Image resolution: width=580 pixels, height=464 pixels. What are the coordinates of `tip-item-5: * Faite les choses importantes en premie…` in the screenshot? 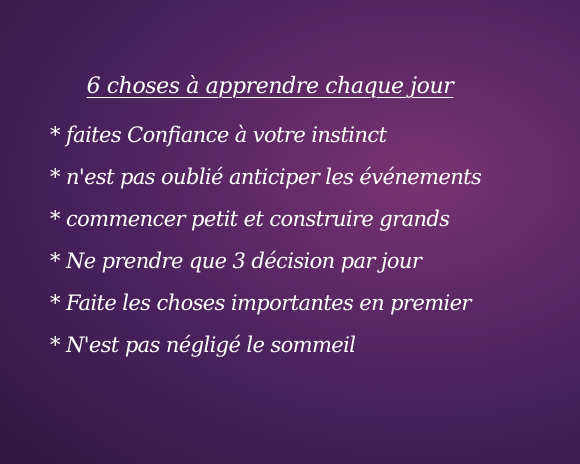 It's located at (260, 303).